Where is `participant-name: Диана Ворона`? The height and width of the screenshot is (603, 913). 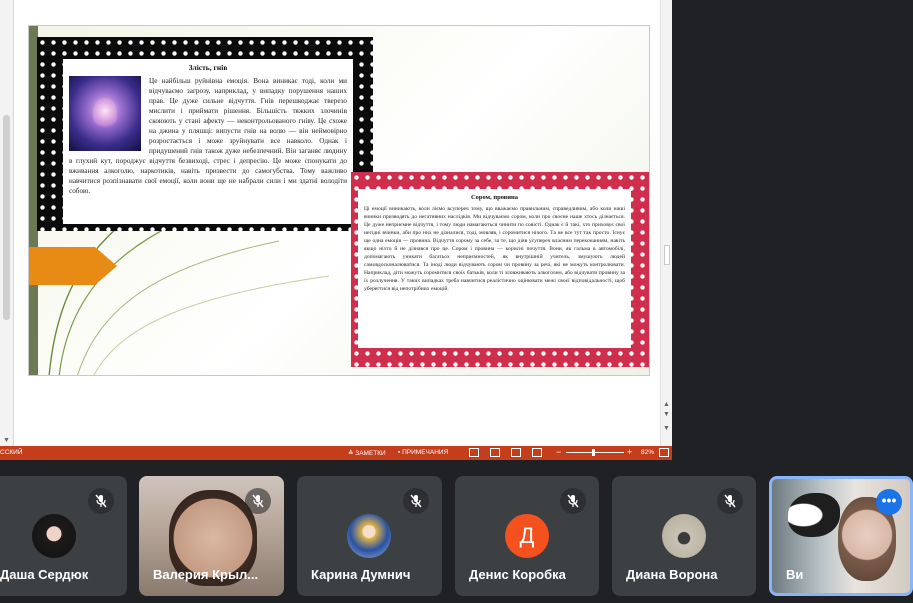 participant-name: Диана Ворона is located at coordinates (672, 574).